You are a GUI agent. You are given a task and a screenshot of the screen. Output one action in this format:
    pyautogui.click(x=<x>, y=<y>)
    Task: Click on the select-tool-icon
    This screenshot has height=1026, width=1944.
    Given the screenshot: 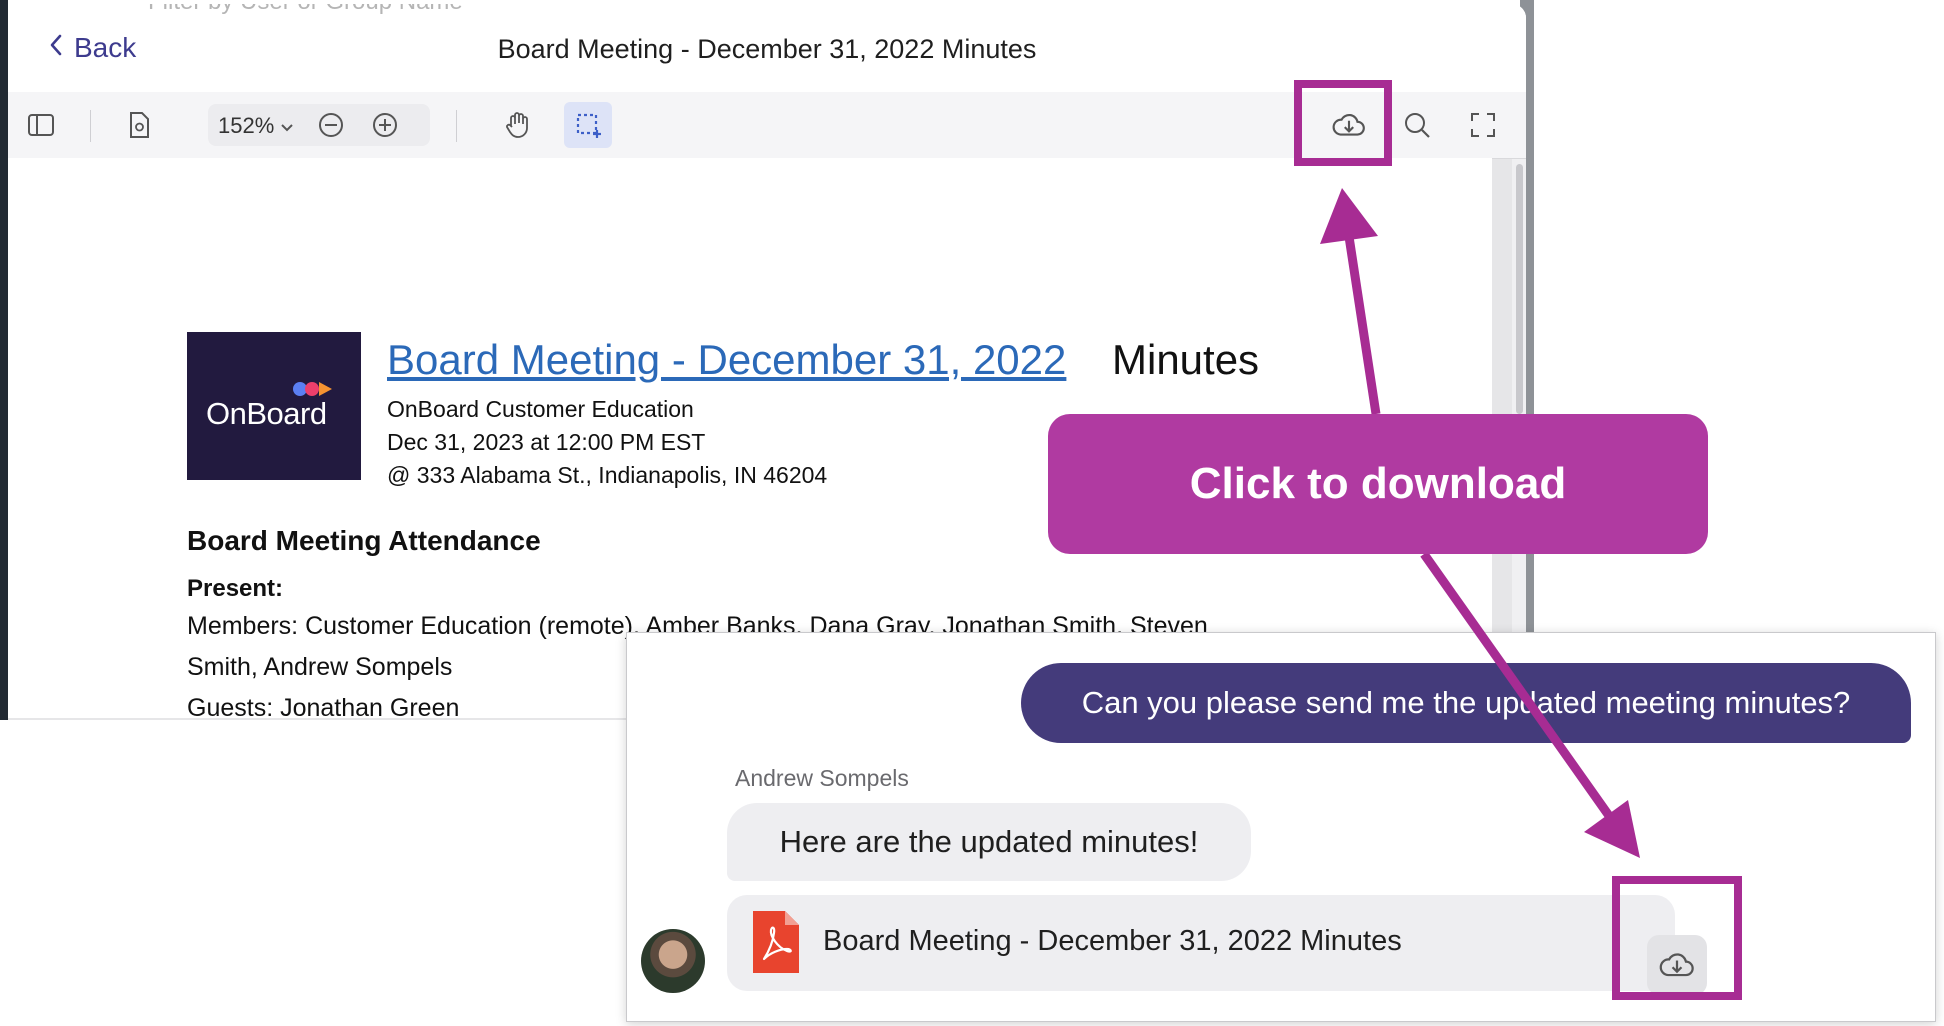 What is the action you would take?
    pyautogui.click(x=588, y=125)
    